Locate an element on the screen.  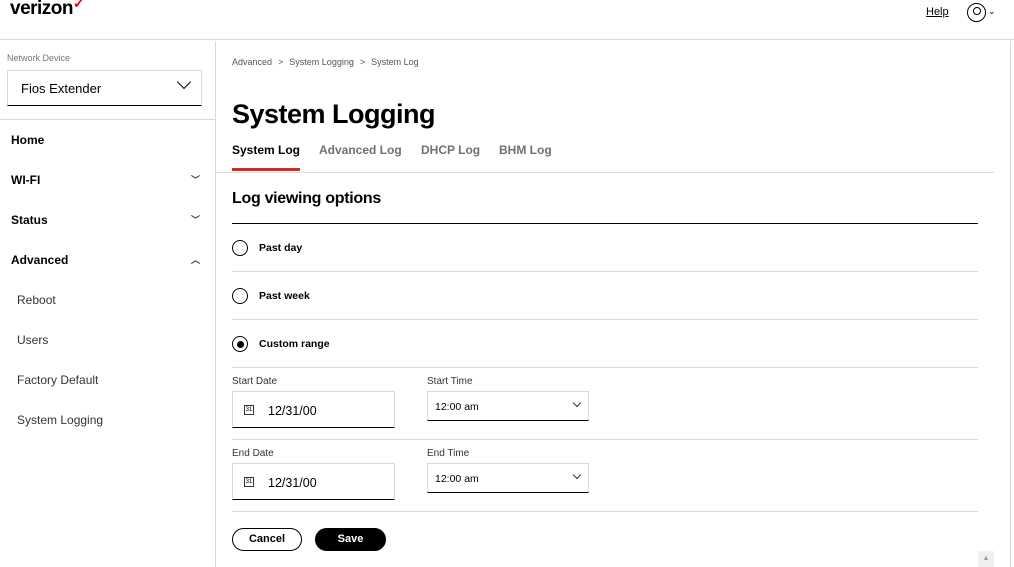
end-time-select: 12:00 am is located at coordinates (508, 478).